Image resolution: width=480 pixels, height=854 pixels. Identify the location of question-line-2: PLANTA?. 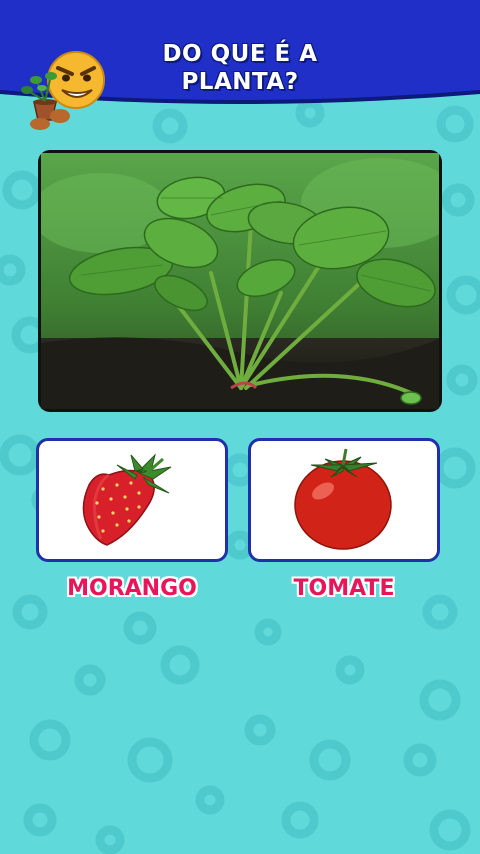
(240, 82).